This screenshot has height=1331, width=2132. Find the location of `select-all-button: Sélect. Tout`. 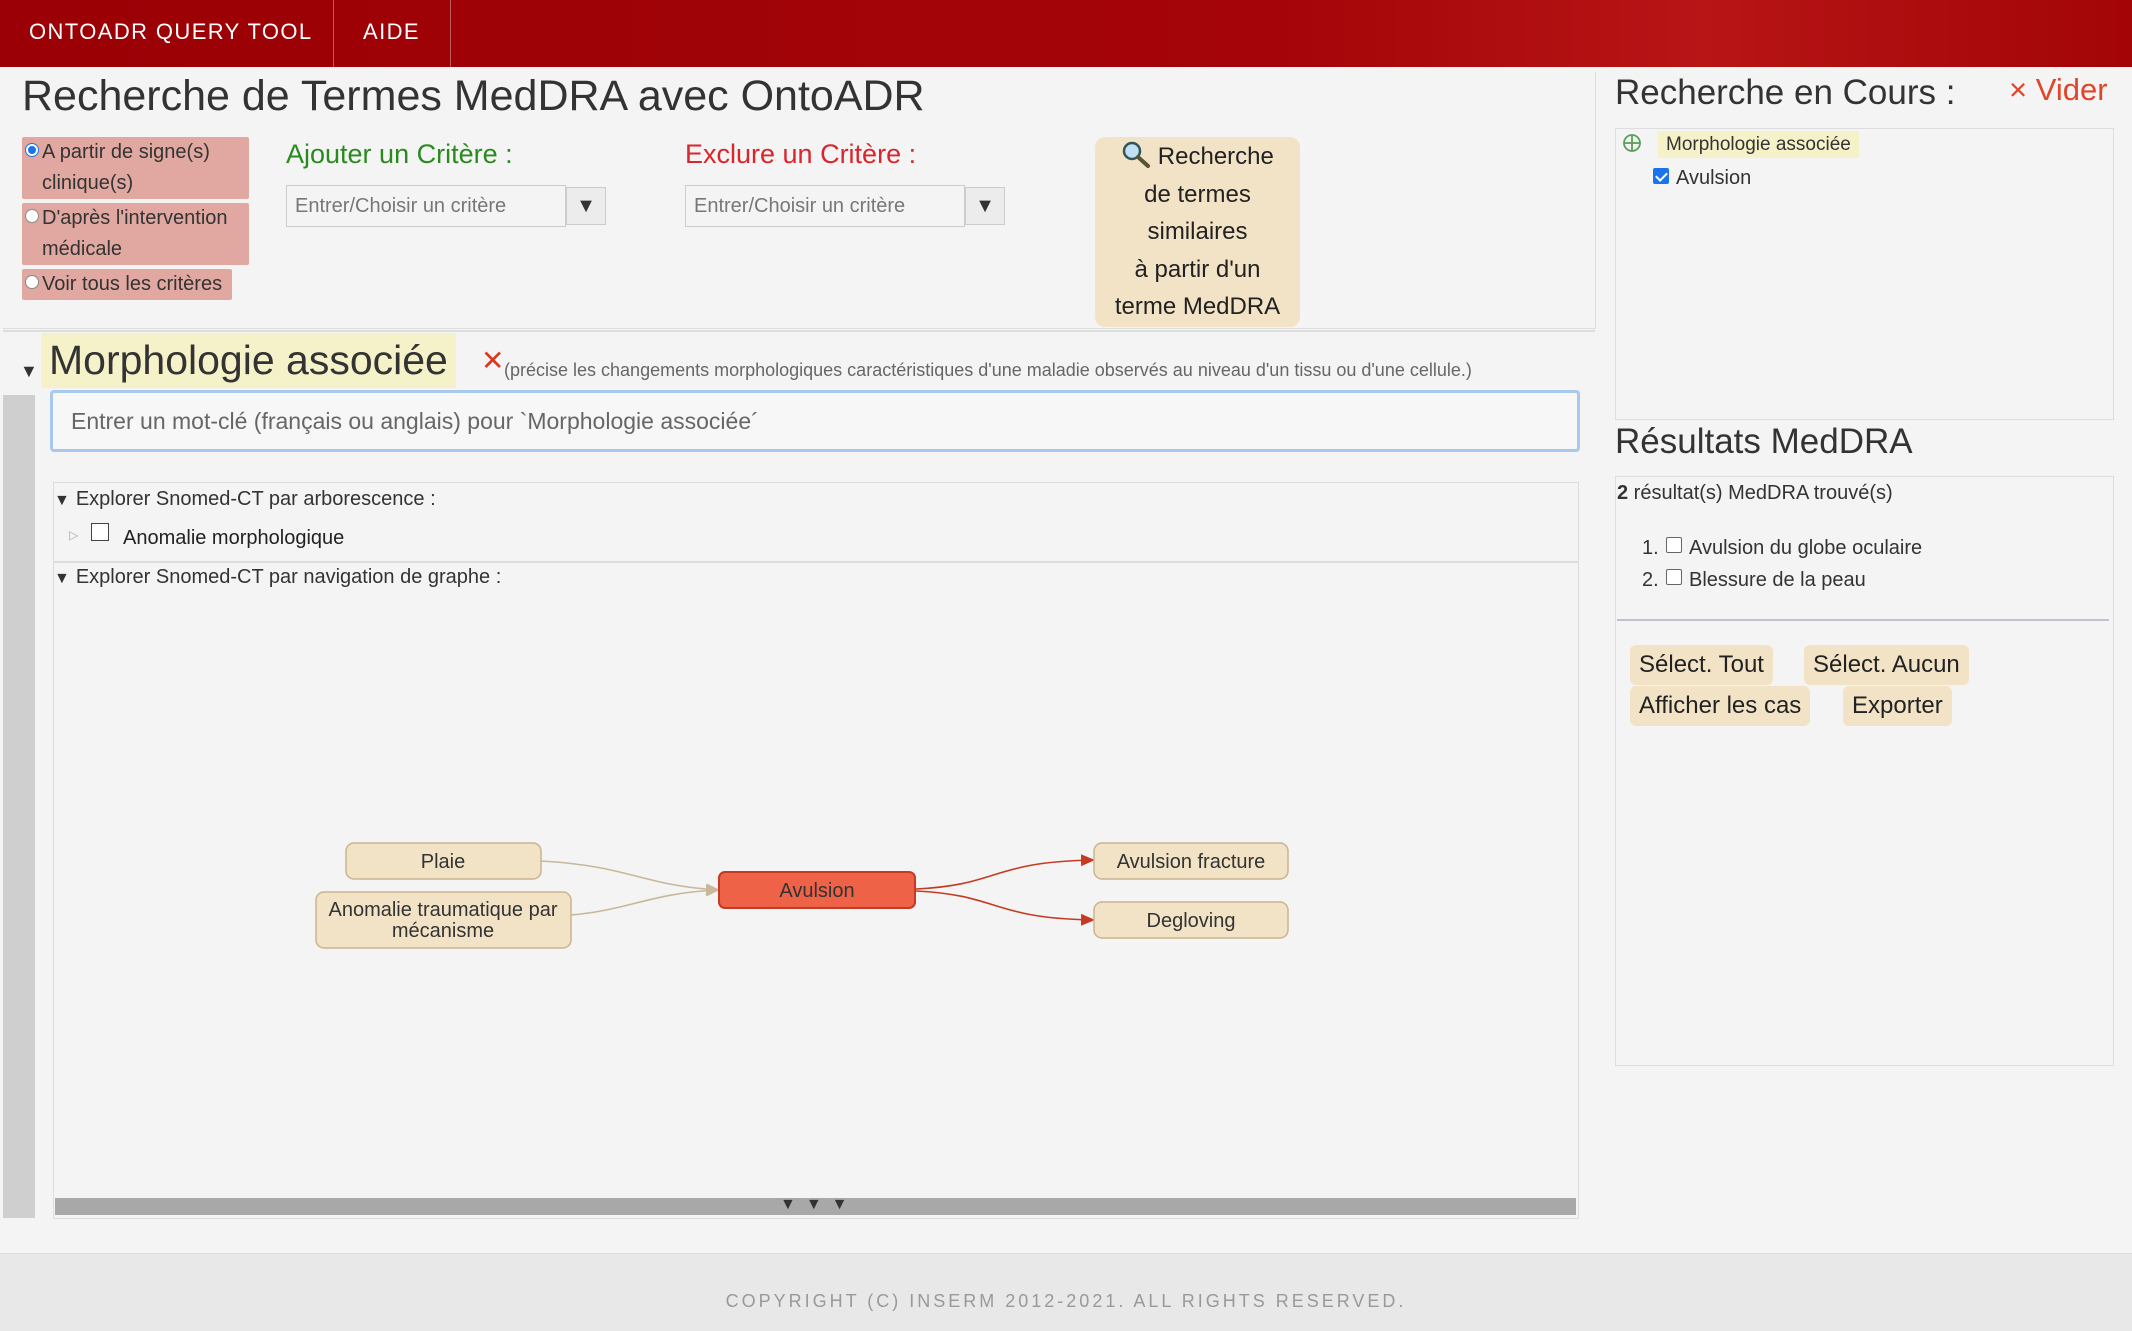

select-all-button: Sélect. Tout is located at coordinates (1701, 665).